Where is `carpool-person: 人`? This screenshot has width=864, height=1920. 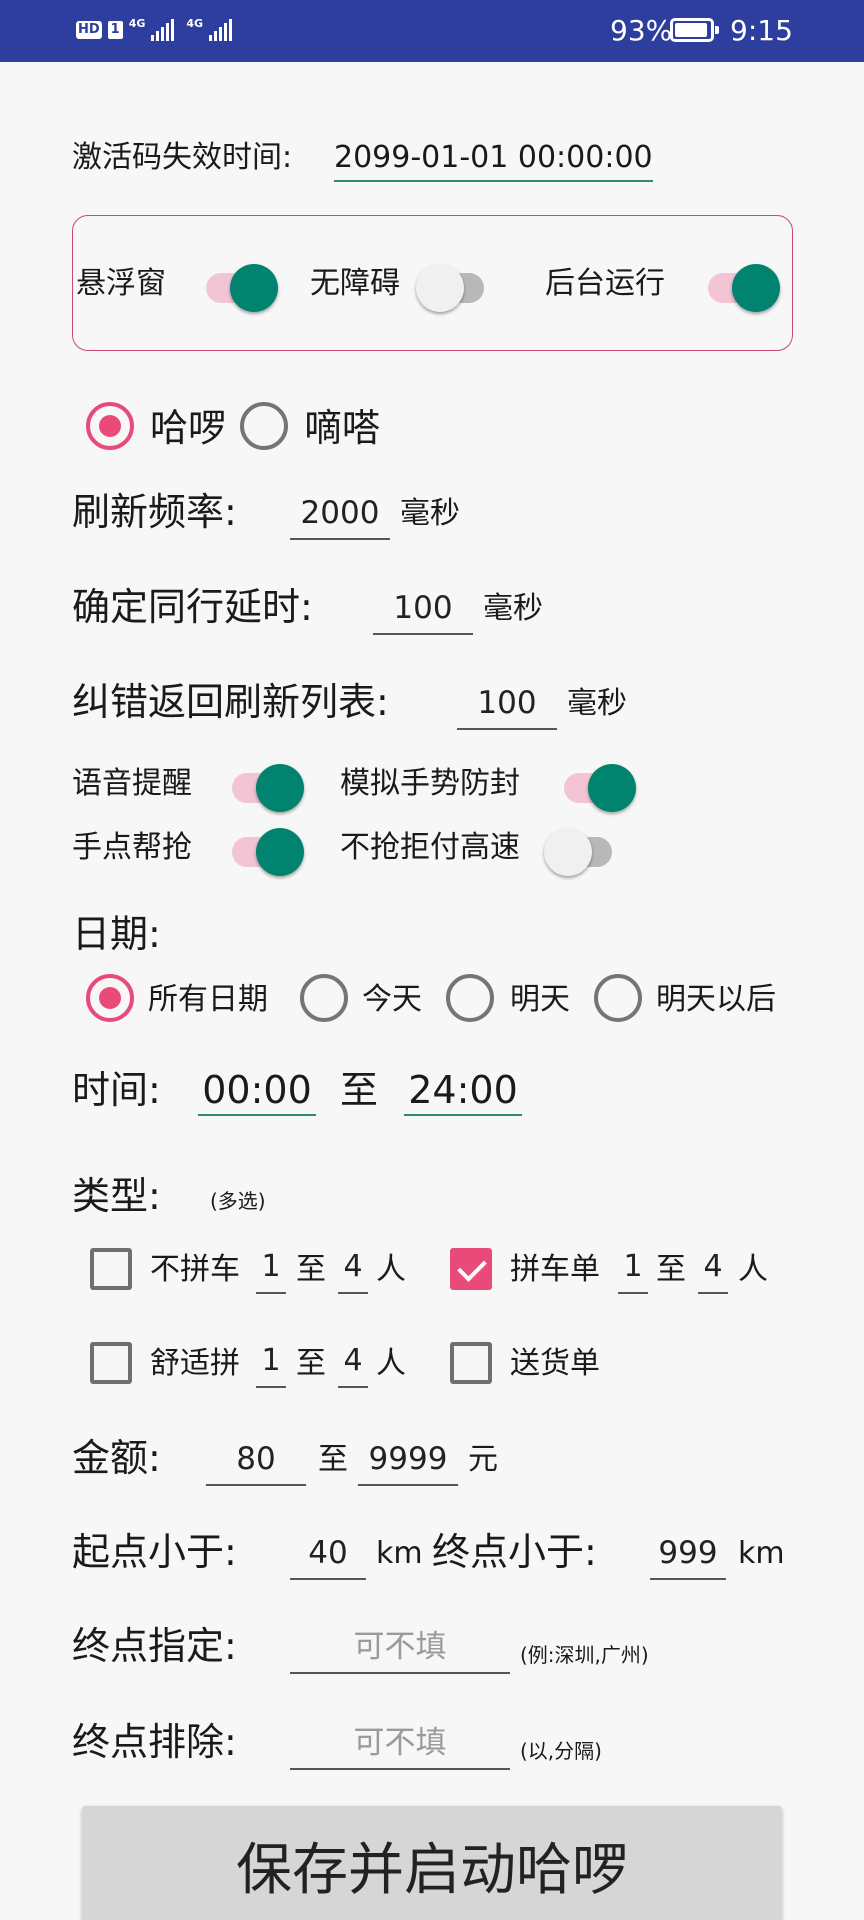 carpool-person: 人 is located at coordinates (753, 1269).